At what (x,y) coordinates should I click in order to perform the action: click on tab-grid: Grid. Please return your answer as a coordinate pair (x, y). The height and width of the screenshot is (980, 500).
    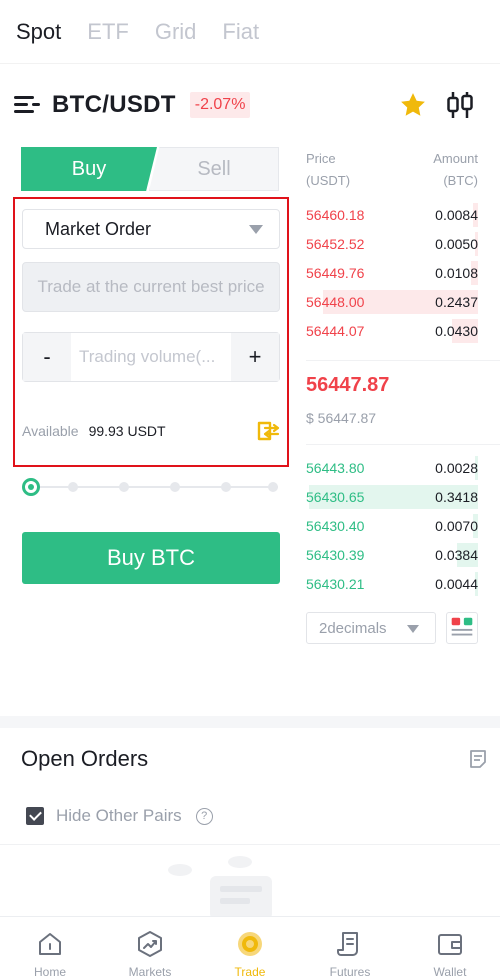
    Looking at the image, I should click on (176, 32).